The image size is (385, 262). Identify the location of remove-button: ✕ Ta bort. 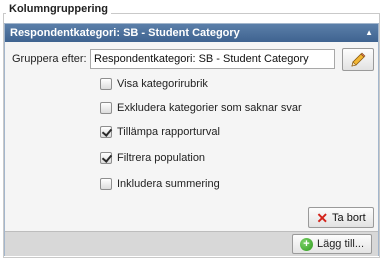
(341, 217).